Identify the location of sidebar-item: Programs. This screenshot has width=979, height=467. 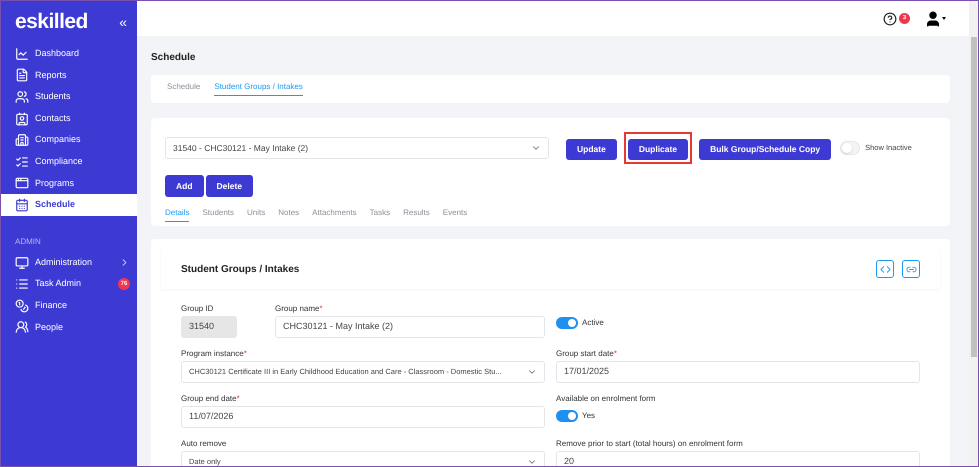
(69, 183).